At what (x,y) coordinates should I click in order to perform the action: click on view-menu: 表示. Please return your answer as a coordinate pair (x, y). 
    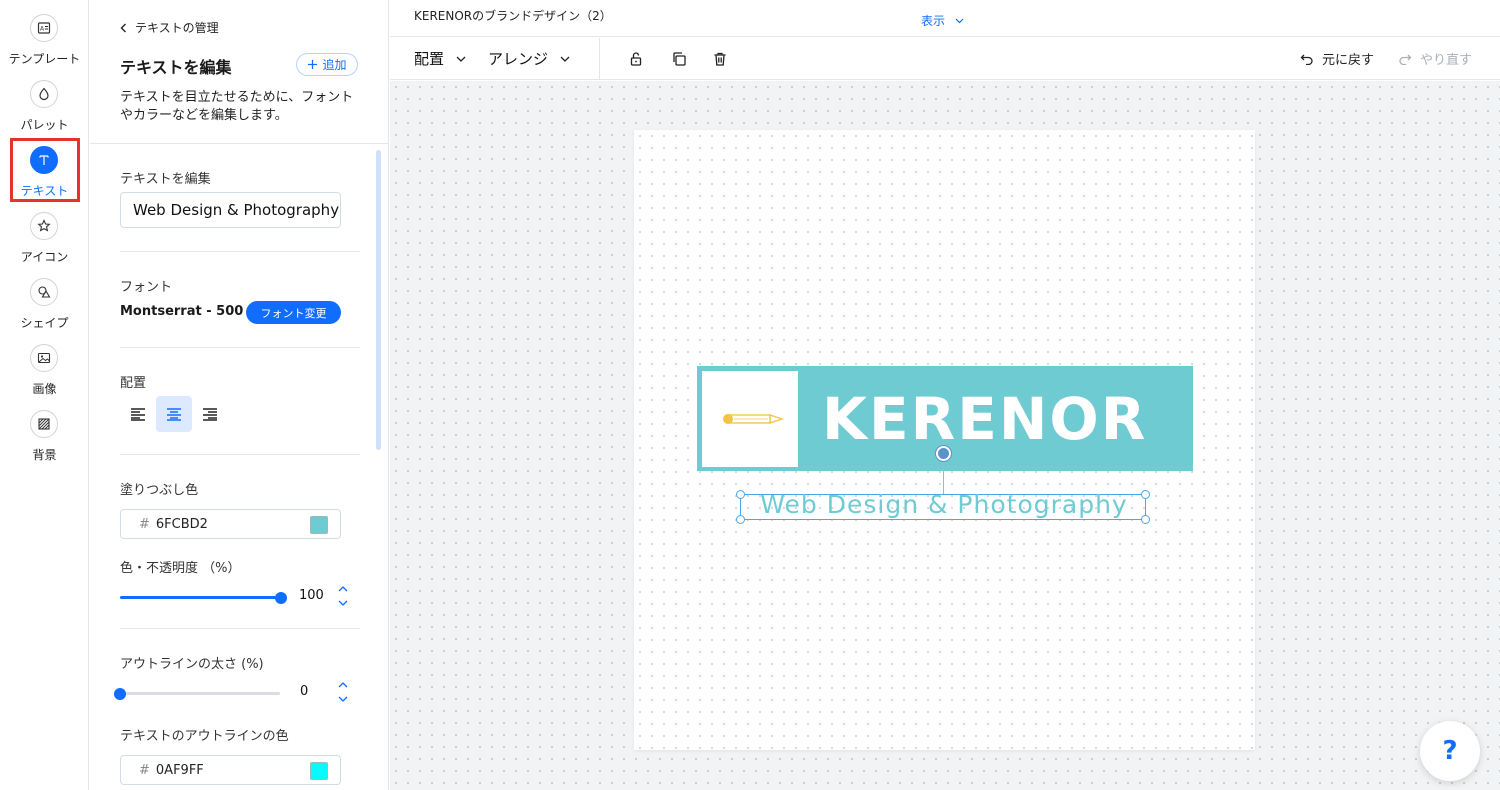
    Looking at the image, I should click on (942, 20).